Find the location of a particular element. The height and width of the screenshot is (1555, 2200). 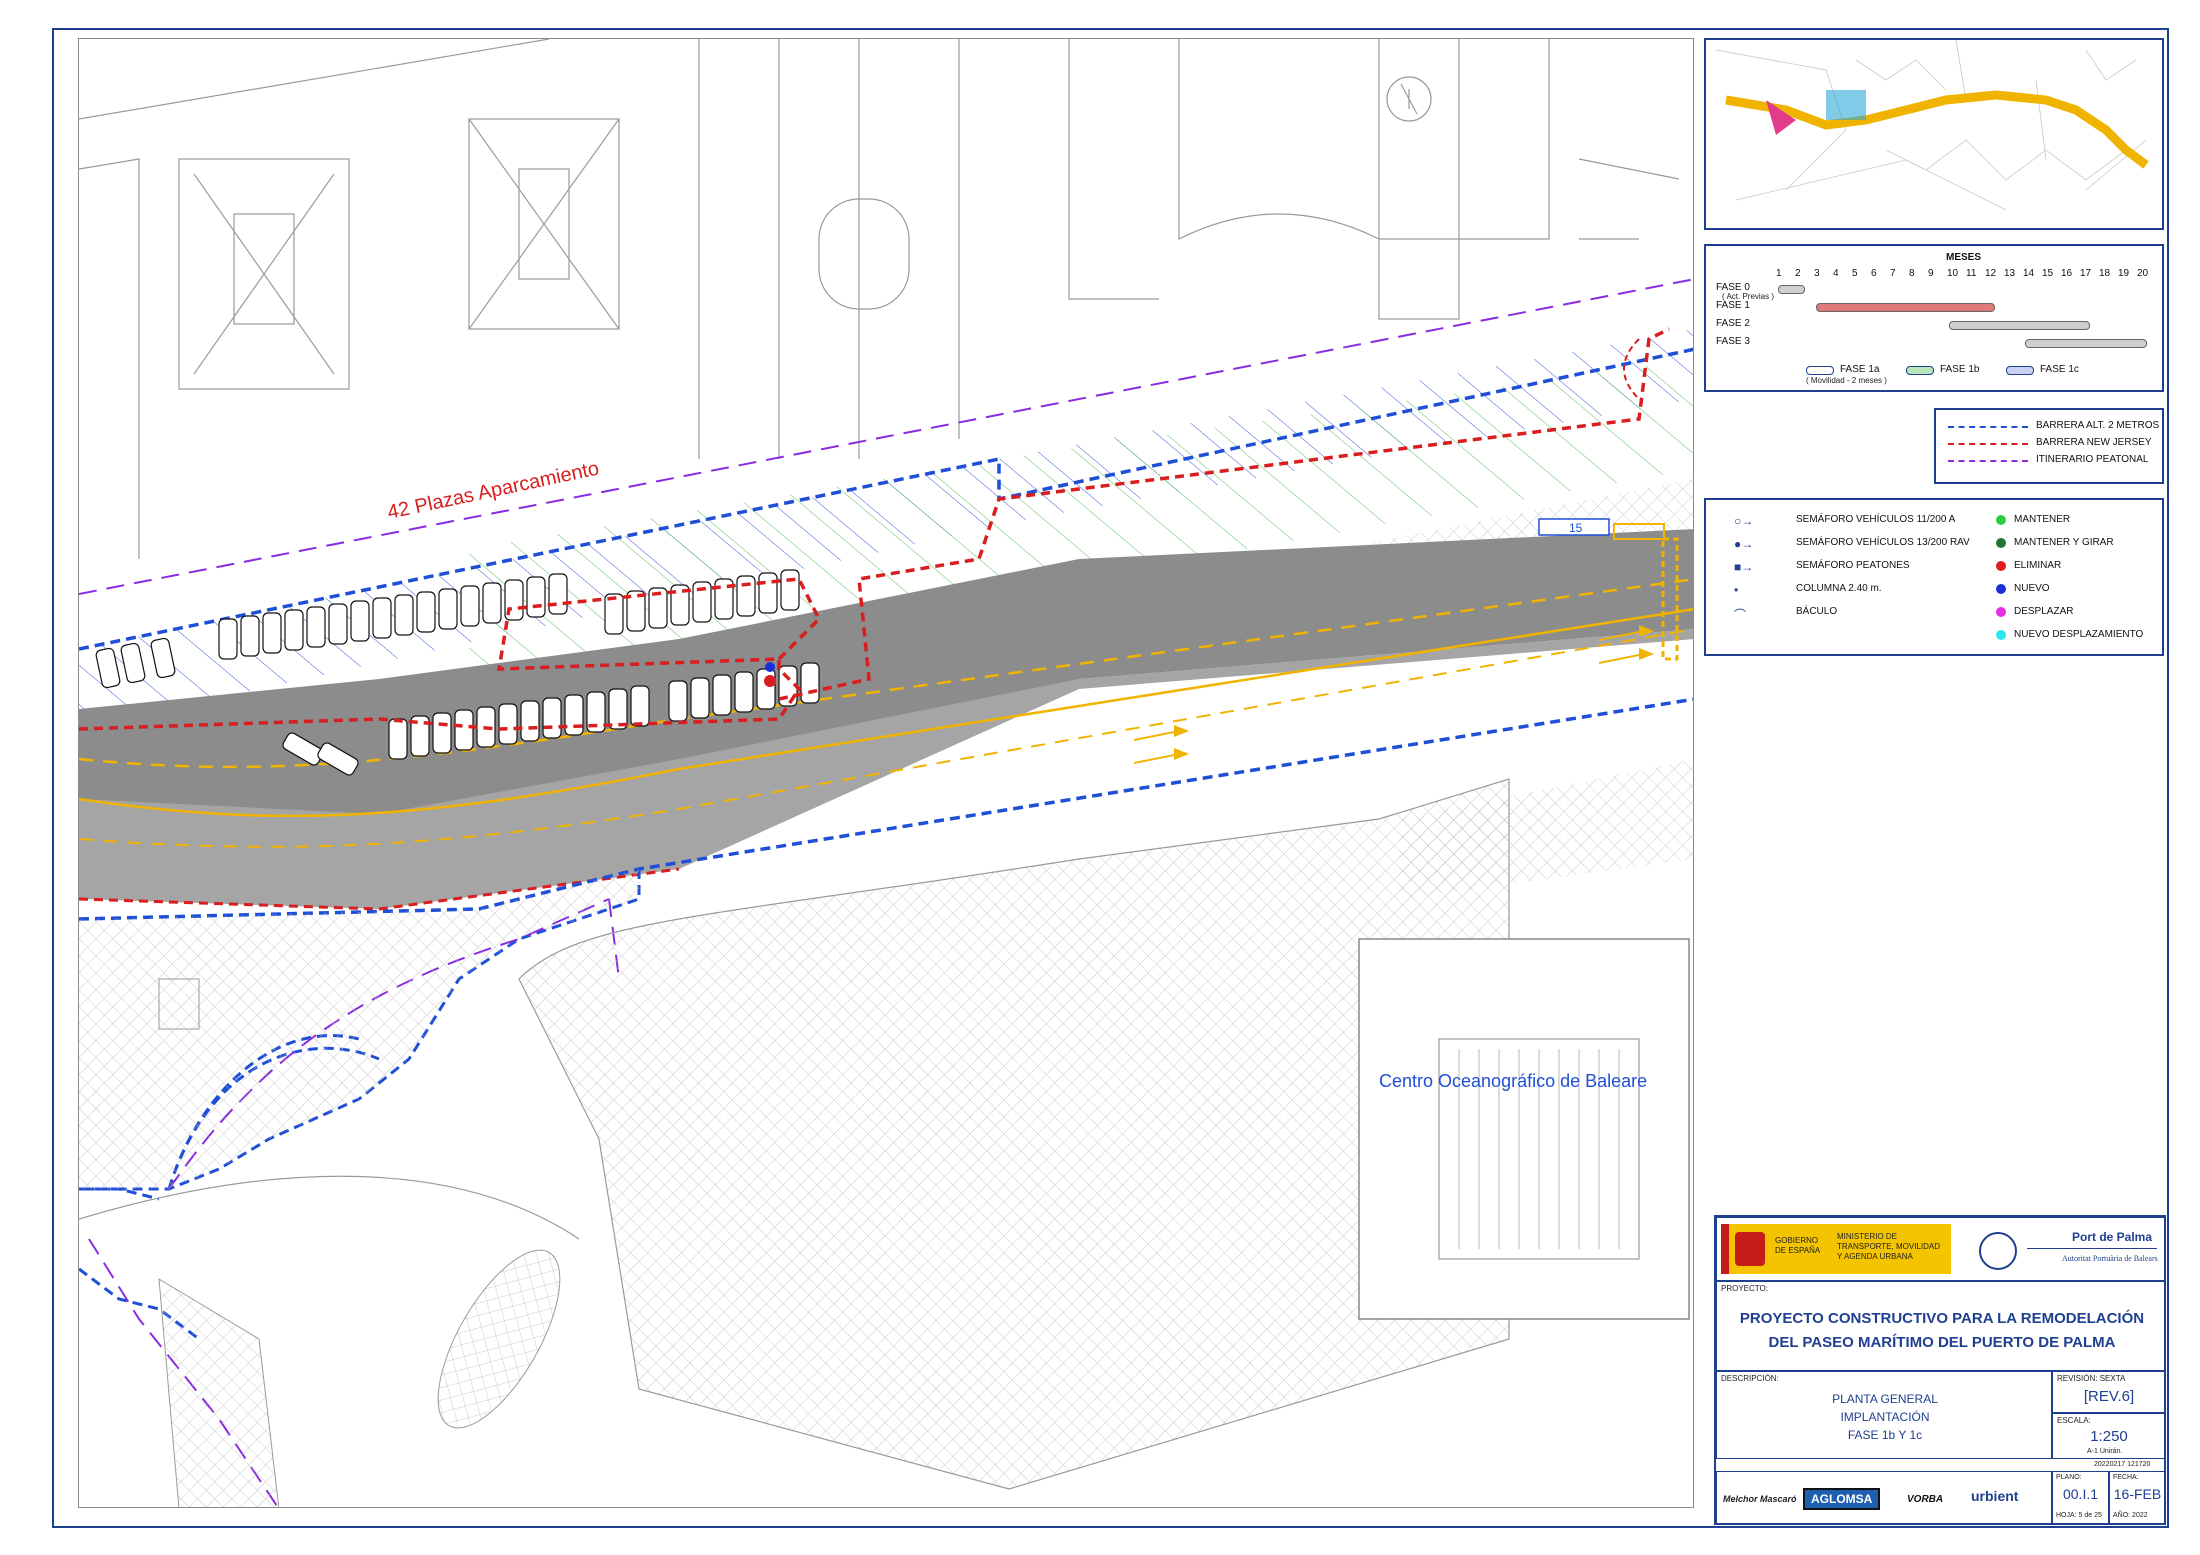

traffic-light-filled-icon: ●→ is located at coordinates (1744, 544).